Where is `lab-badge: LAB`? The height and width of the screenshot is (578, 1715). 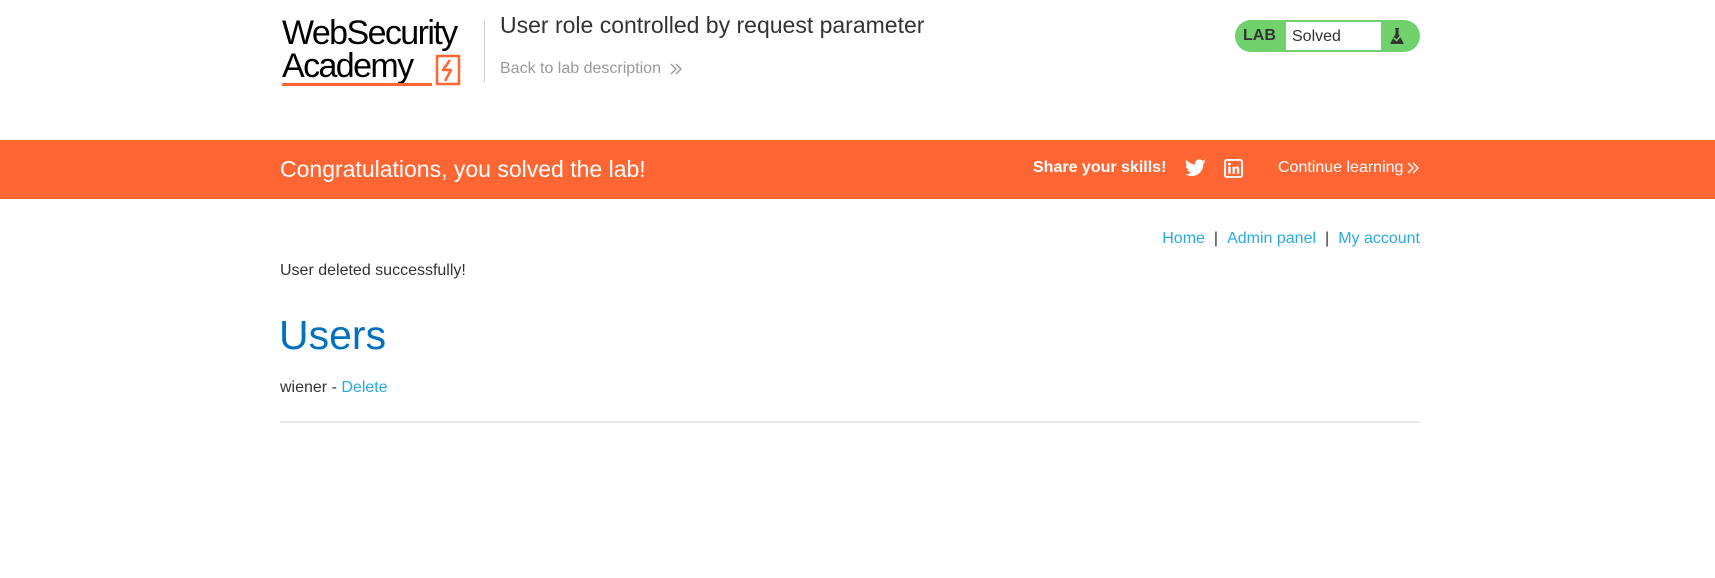 lab-badge: LAB is located at coordinates (1259, 35).